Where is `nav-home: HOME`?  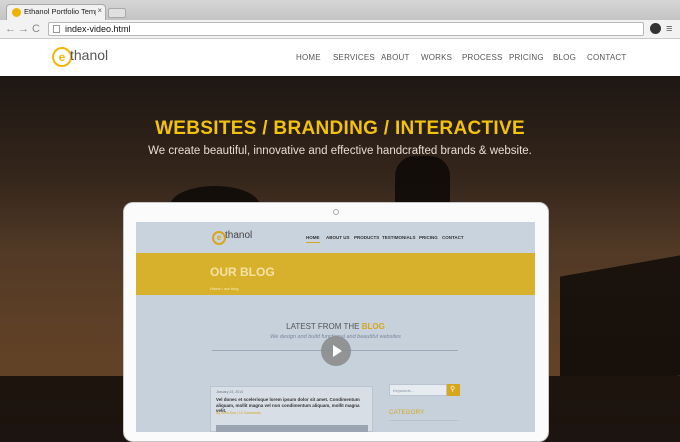 nav-home: HOME is located at coordinates (308, 57).